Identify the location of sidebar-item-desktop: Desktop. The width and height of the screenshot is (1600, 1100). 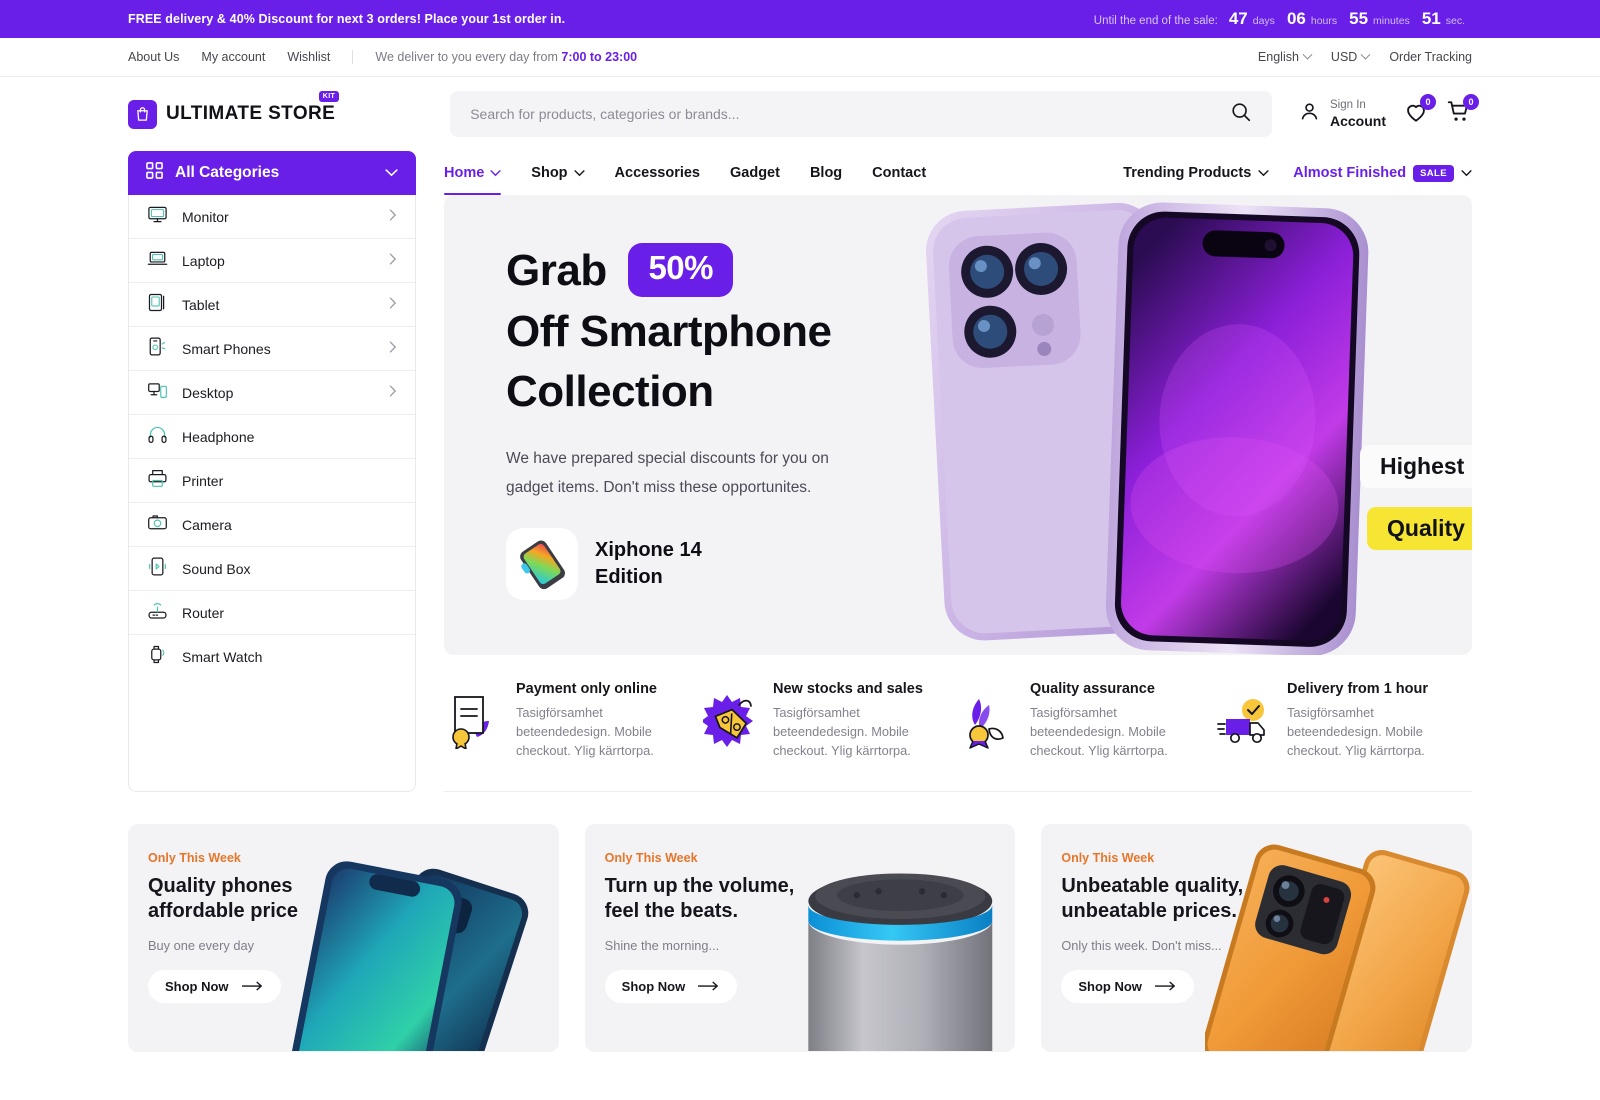
(272, 393).